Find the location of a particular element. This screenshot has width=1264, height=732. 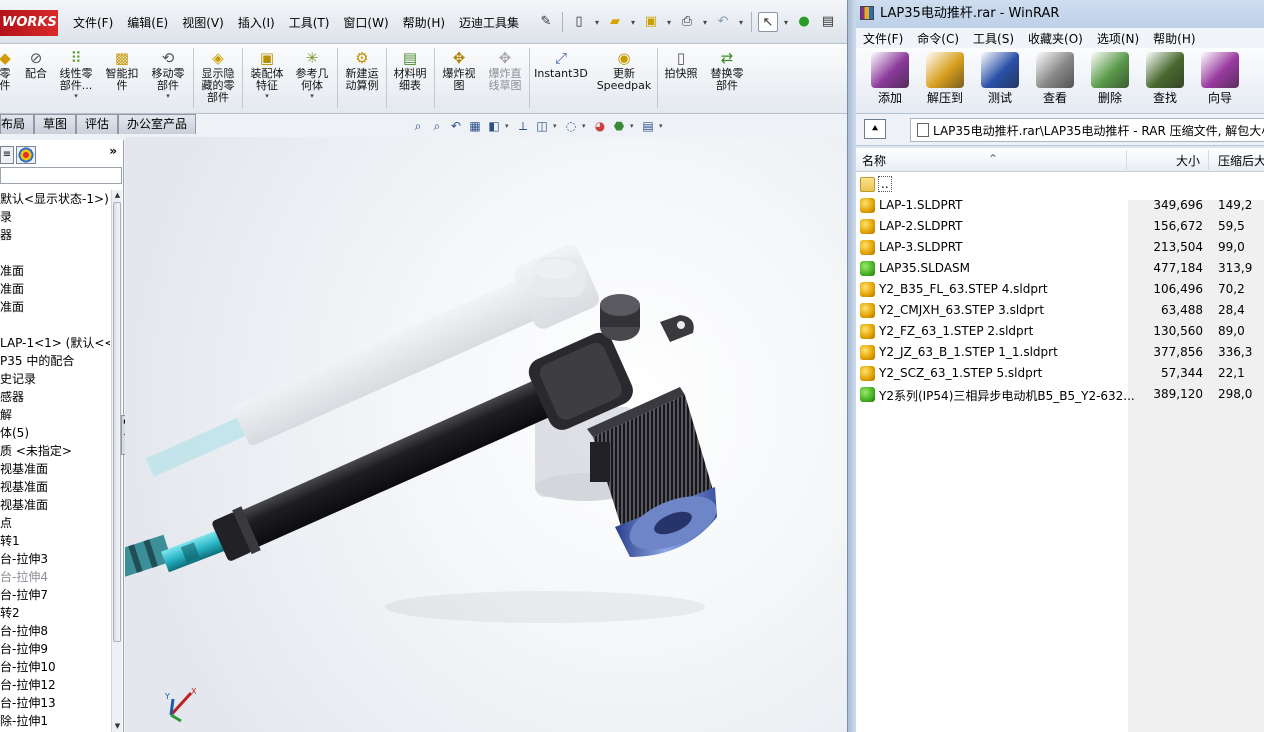

tree-item: 解 is located at coordinates (55, 415).